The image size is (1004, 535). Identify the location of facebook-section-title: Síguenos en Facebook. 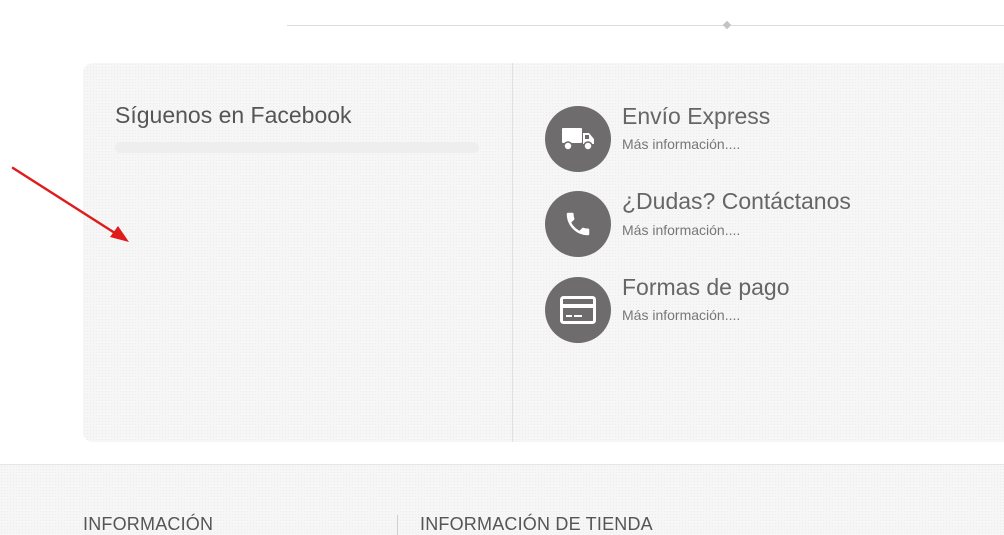
(233, 115).